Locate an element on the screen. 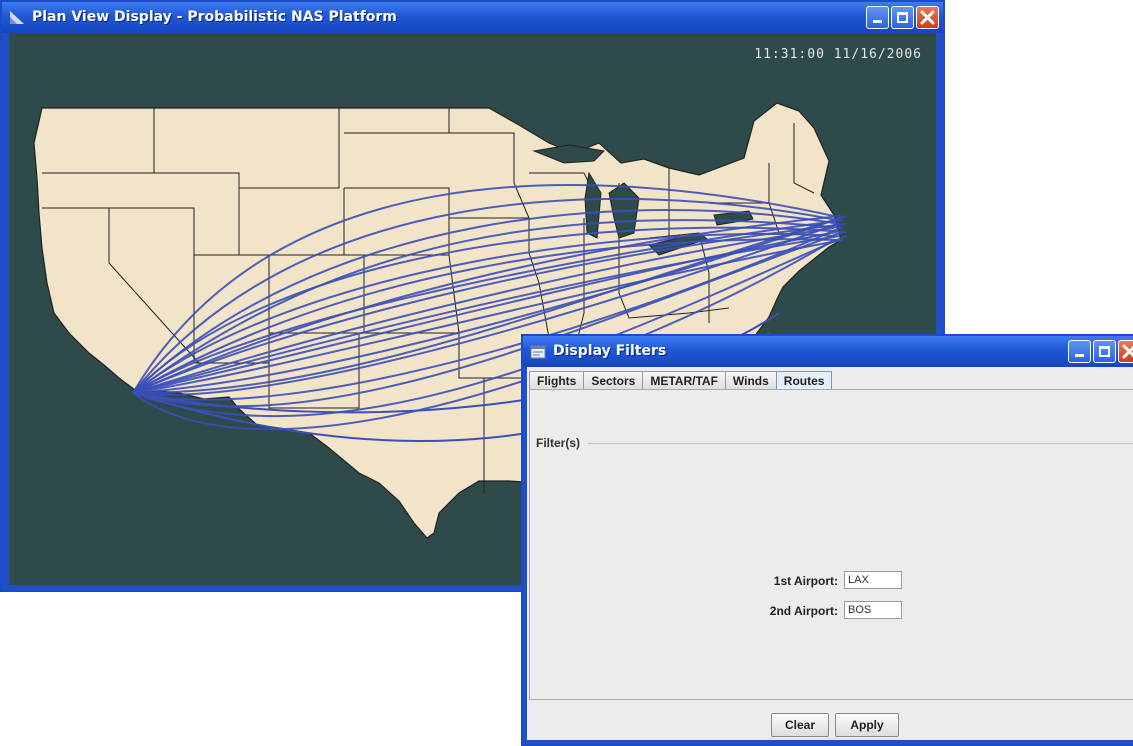  window-icon is located at coordinates (538, 352).